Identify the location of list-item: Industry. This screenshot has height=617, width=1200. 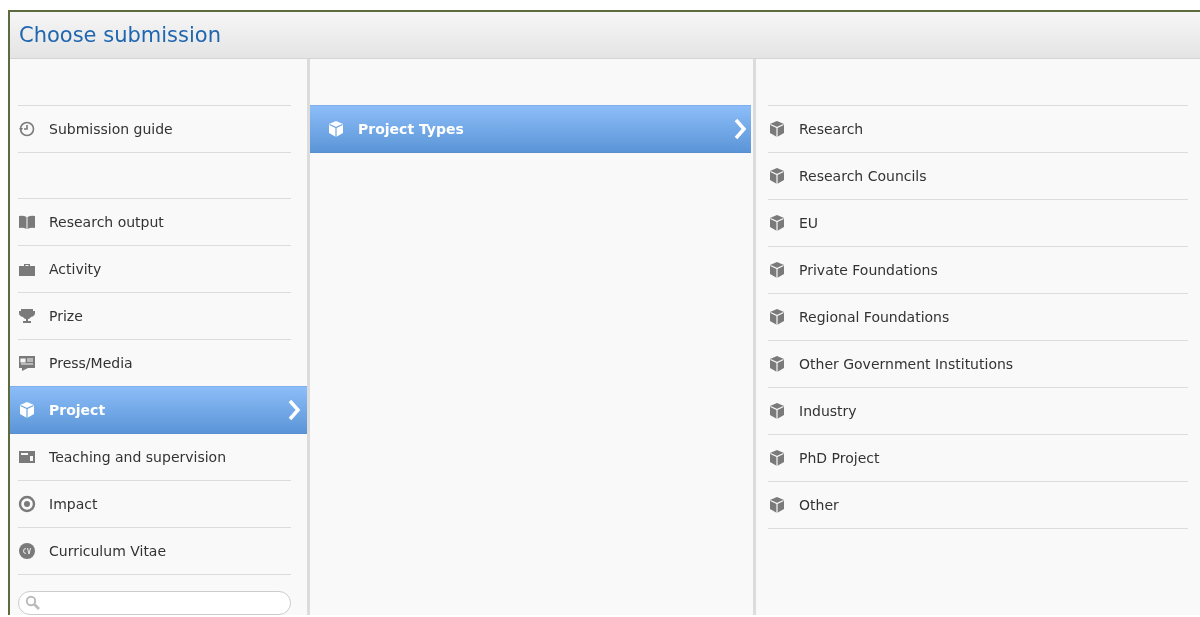
(978, 411).